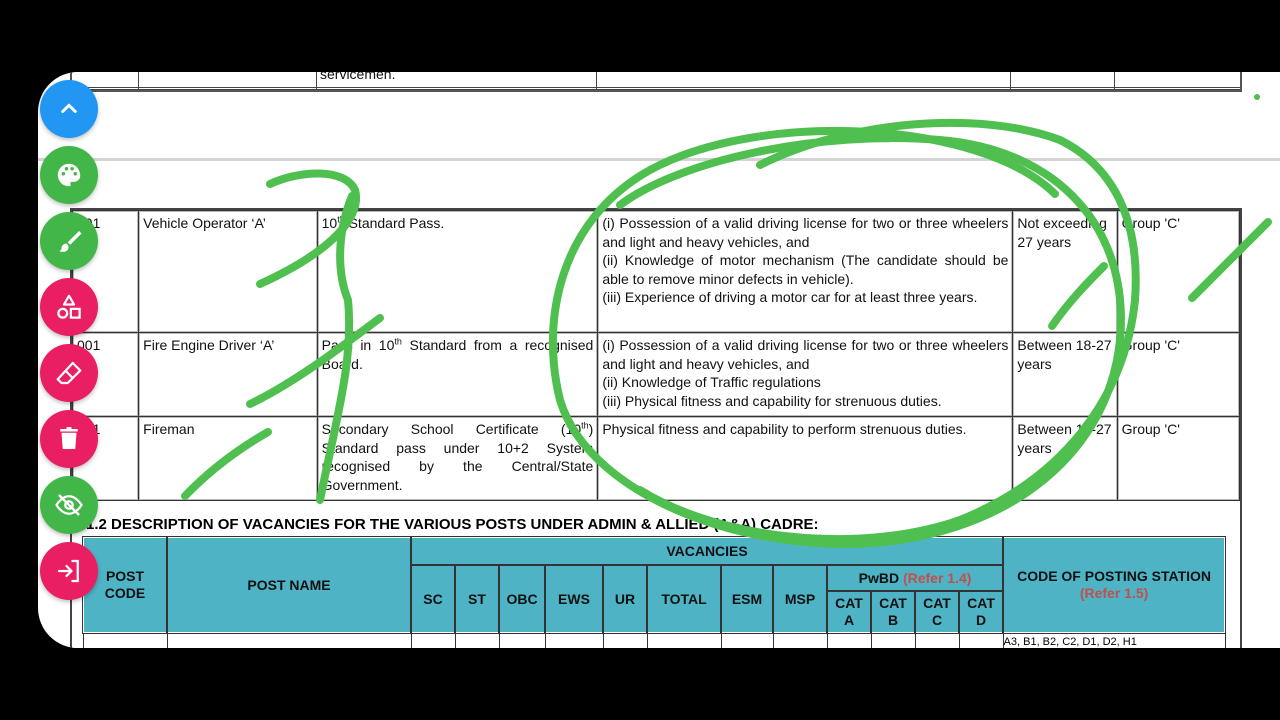 The width and height of the screenshot is (1280, 720). Describe the element at coordinates (981, 612) in the screenshot. I see `col-header-cat-d: CAT D` at that location.